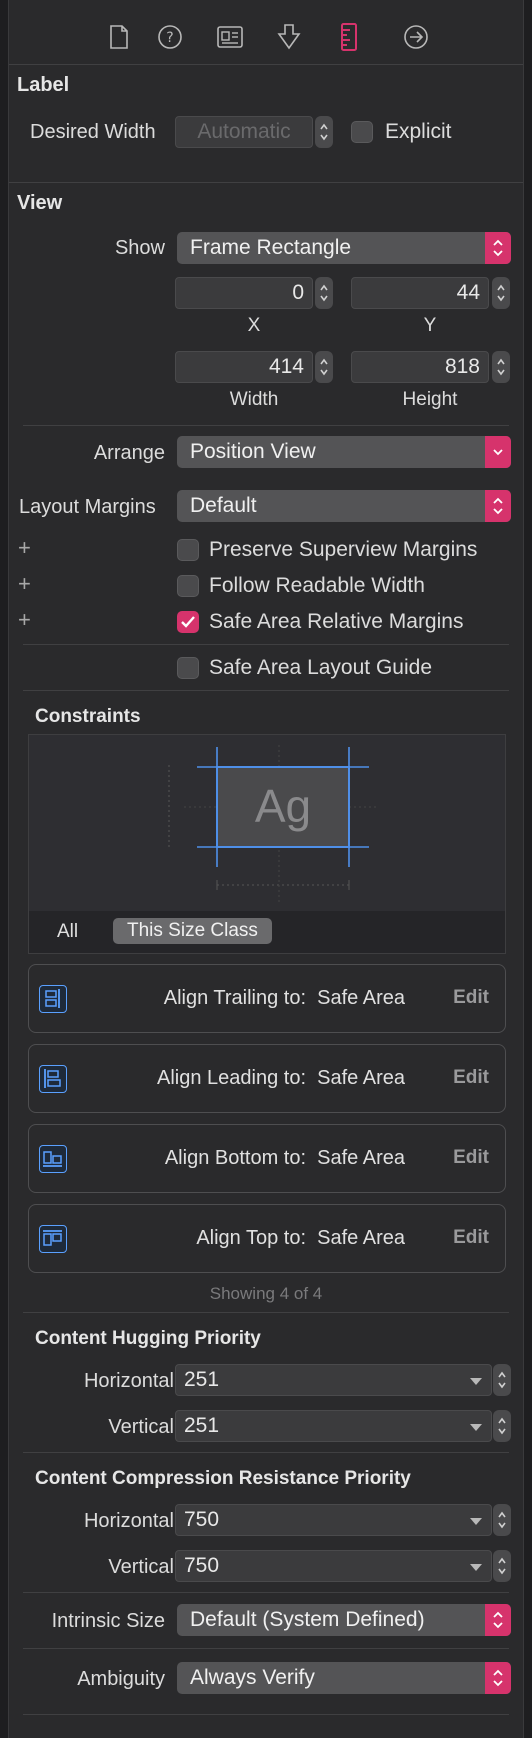 This screenshot has width=532, height=1738. Describe the element at coordinates (53, 1159) in the screenshot. I see `align-bottom-icon` at that location.